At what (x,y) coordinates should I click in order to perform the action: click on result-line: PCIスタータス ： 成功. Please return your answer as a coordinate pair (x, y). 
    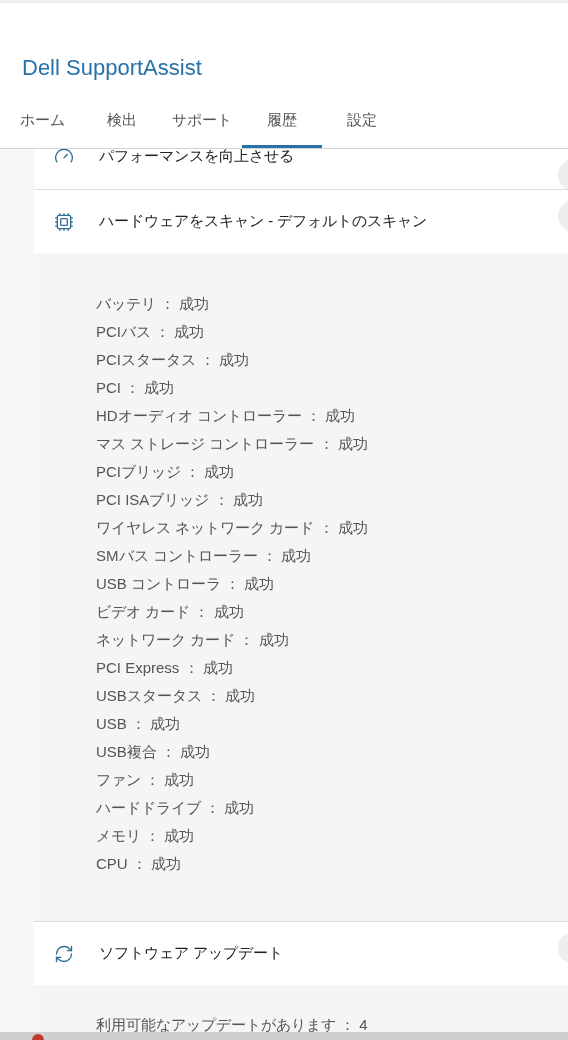
    Looking at the image, I should click on (173, 360).